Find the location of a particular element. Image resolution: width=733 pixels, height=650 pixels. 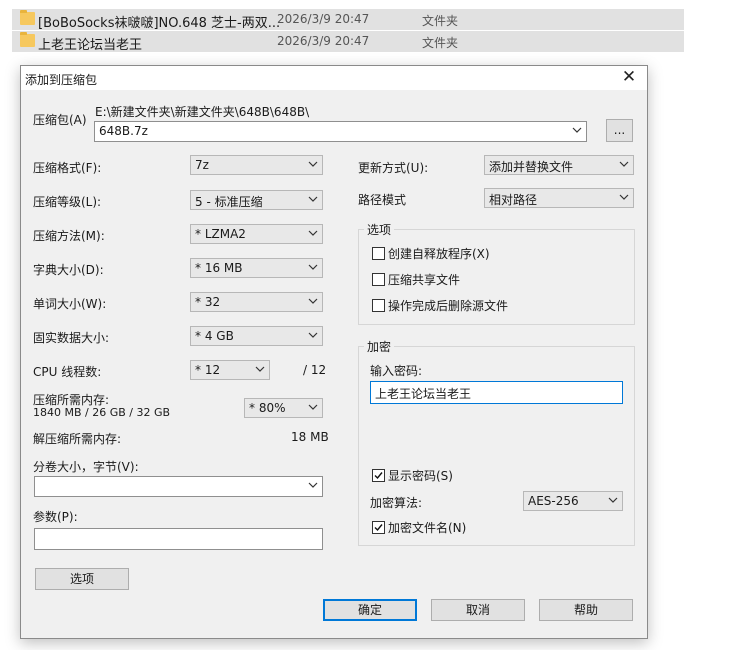

method-value: * LZMA2 is located at coordinates (220, 234).